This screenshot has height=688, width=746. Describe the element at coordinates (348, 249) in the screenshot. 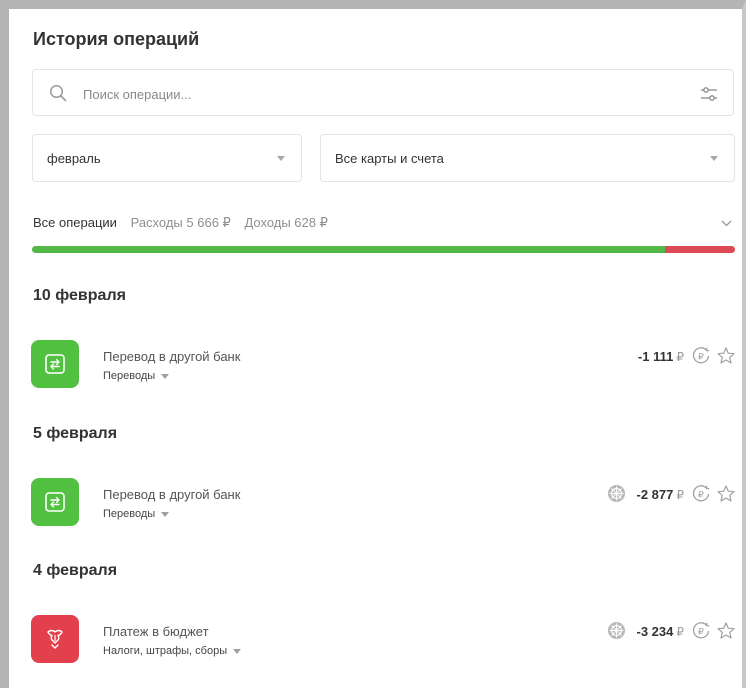

I see `expenses-bar-segment` at that location.